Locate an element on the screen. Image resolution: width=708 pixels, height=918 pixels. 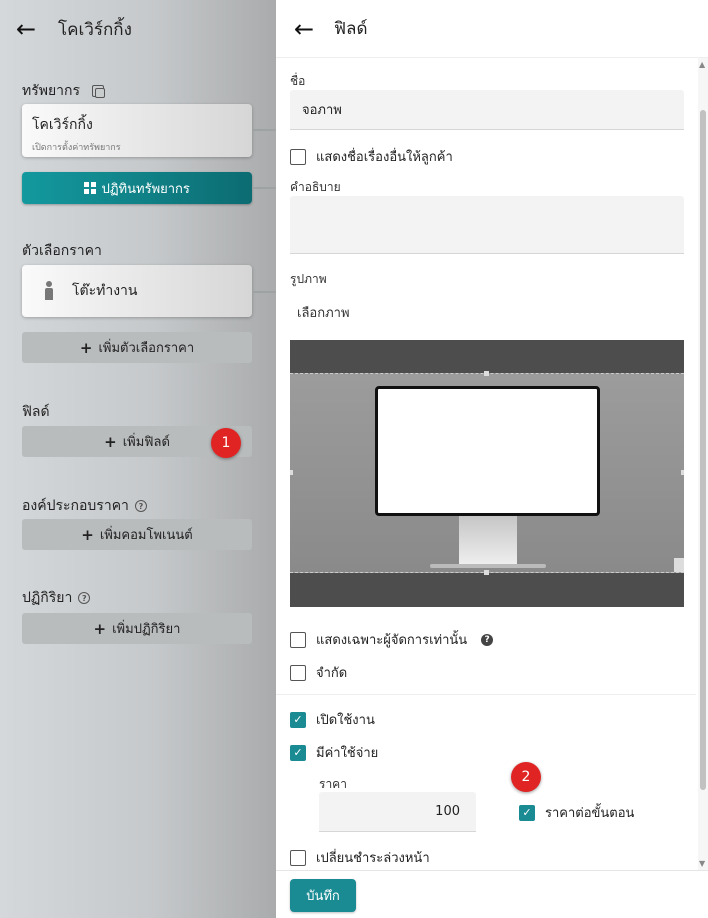
image-label: รูปภาพ is located at coordinates (308, 279).